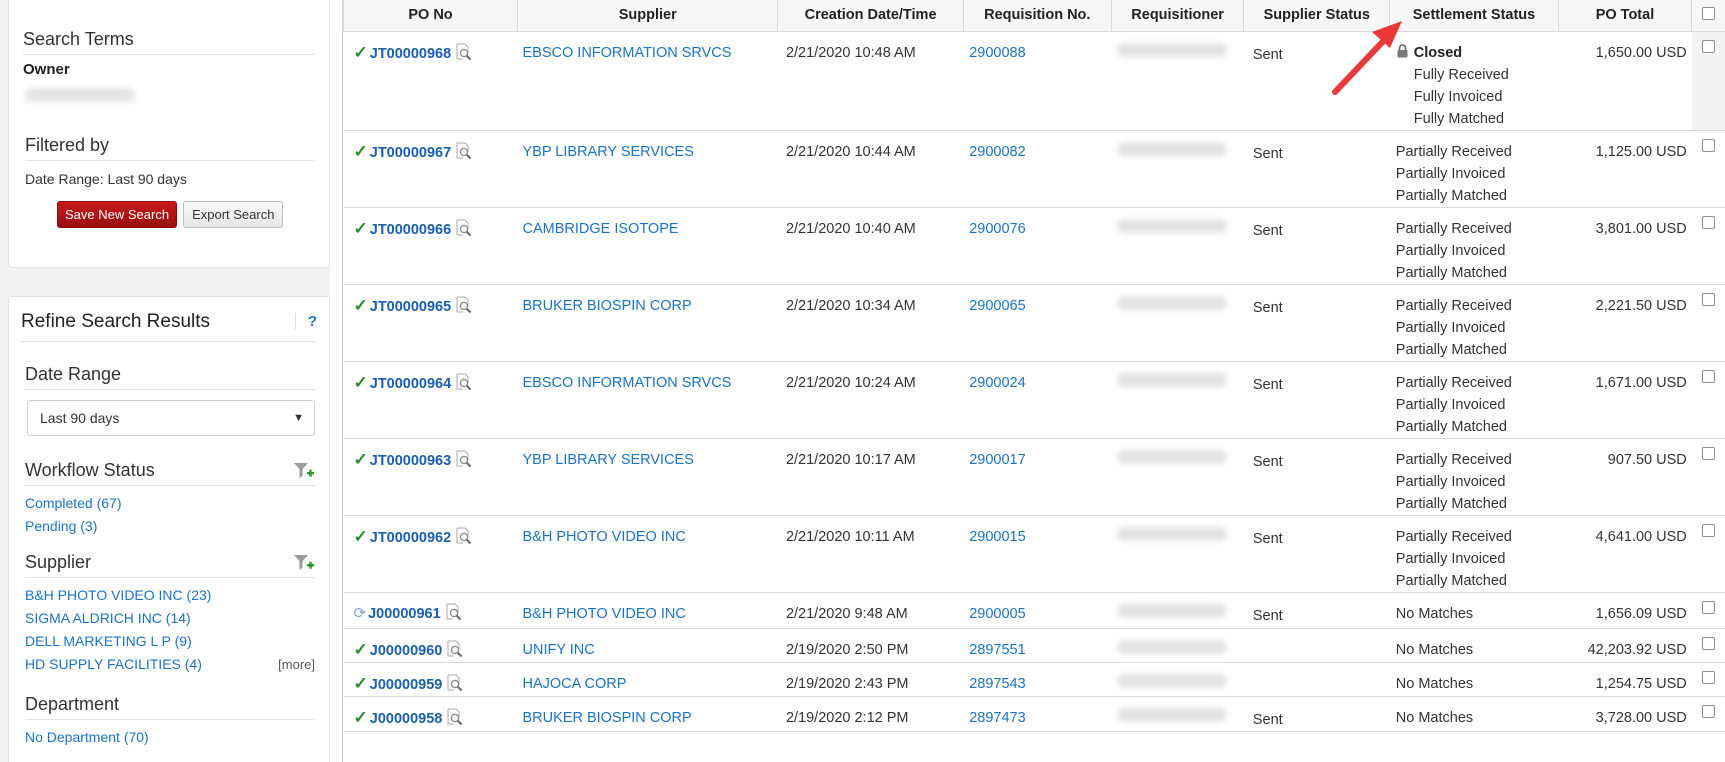 The image size is (1725, 762). I want to click on po-number-link: JT00000965, so click(410, 307).